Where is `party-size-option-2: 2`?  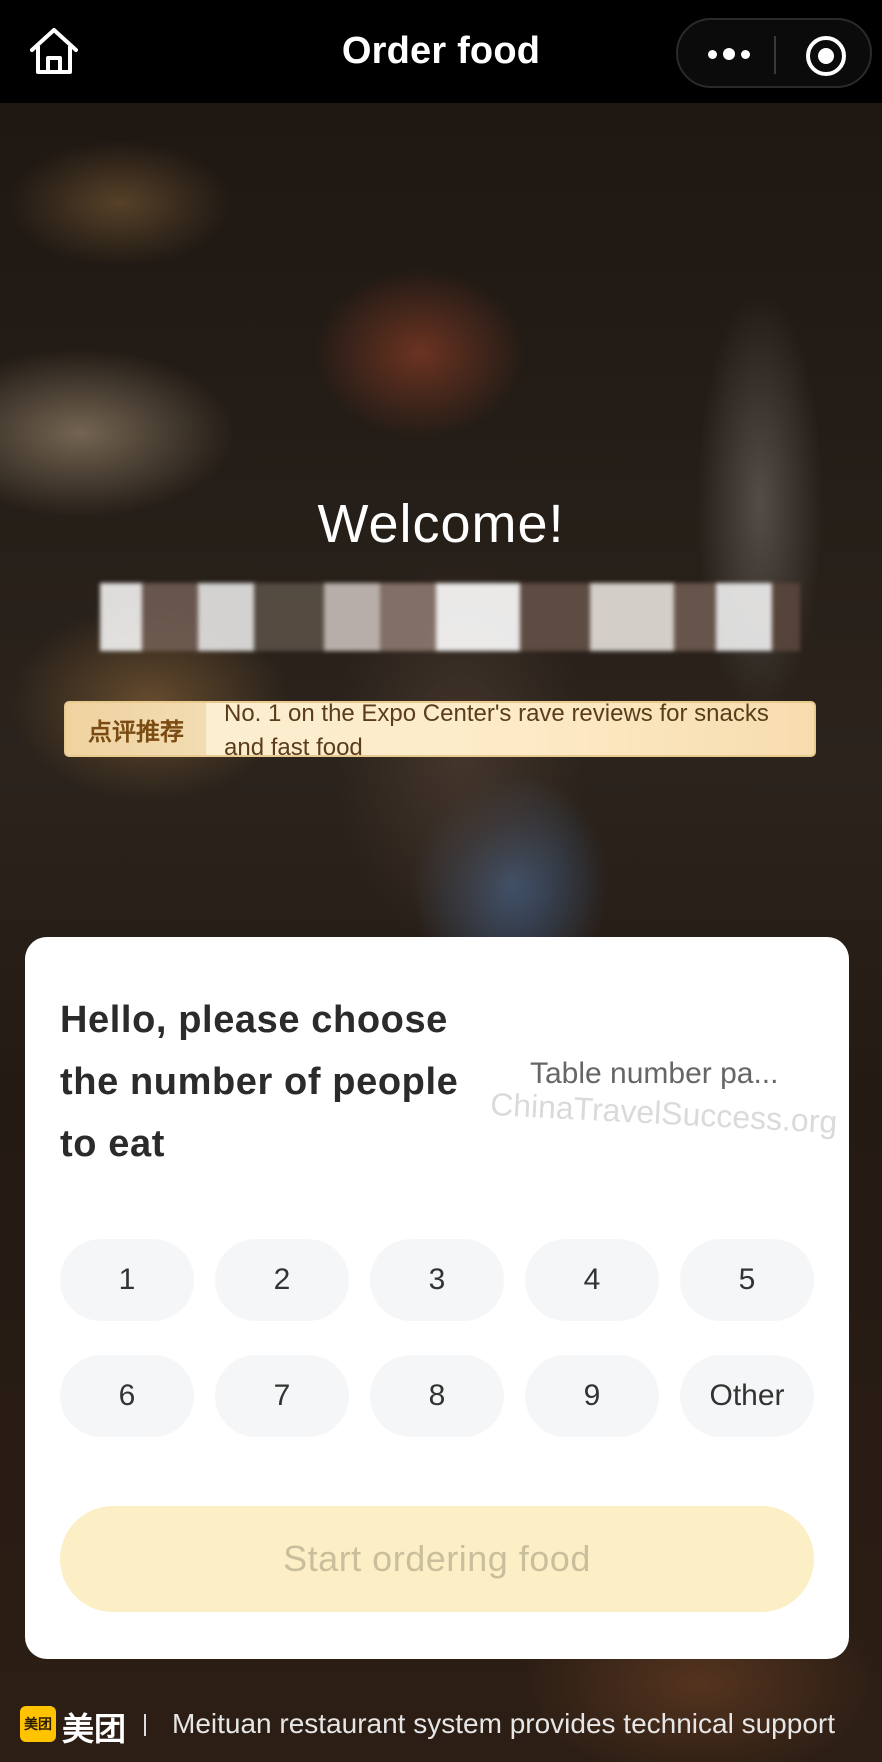 party-size-option-2: 2 is located at coordinates (282, 1280).